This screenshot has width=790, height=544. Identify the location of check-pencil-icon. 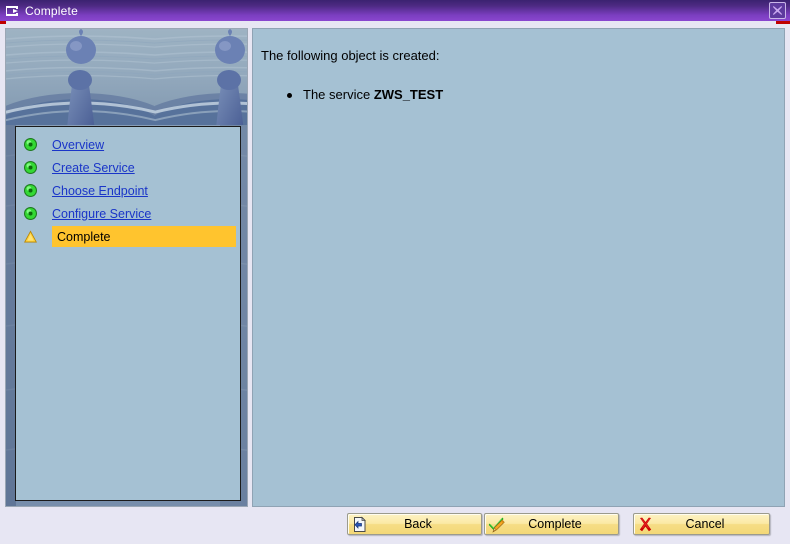
(496, 525).